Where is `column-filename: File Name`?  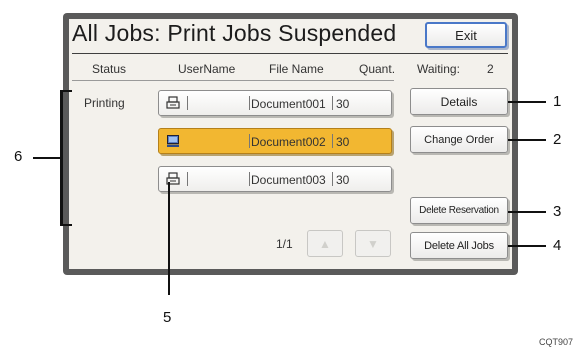 column-filename: File Name is located at coordinates (296, 69).